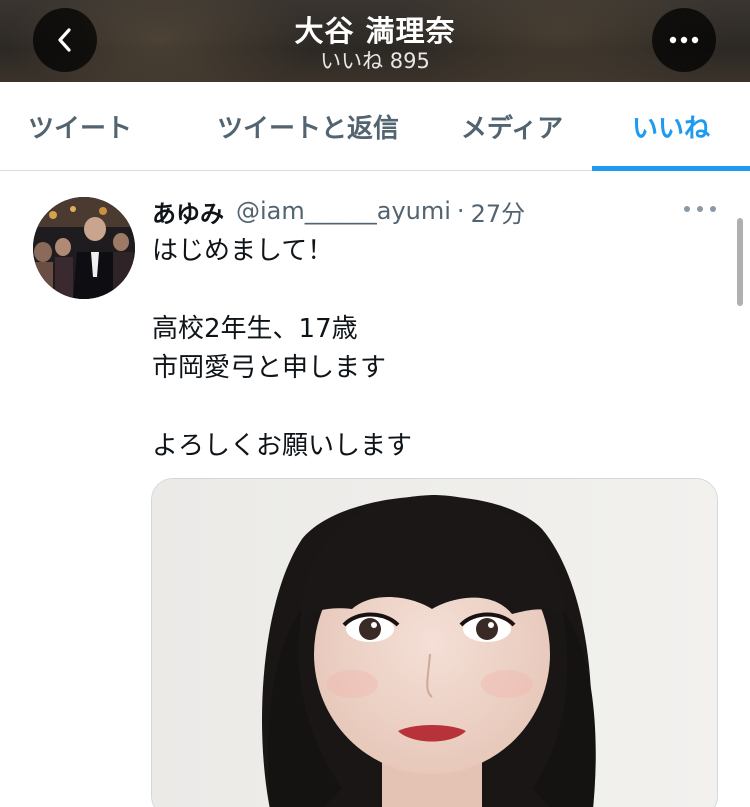 This screenshot has width=750, height=807. What do you see at coordinates (375, 61) in the screenshot?
I see `likes-count: いいね 895` at bounding box center [375, 61].